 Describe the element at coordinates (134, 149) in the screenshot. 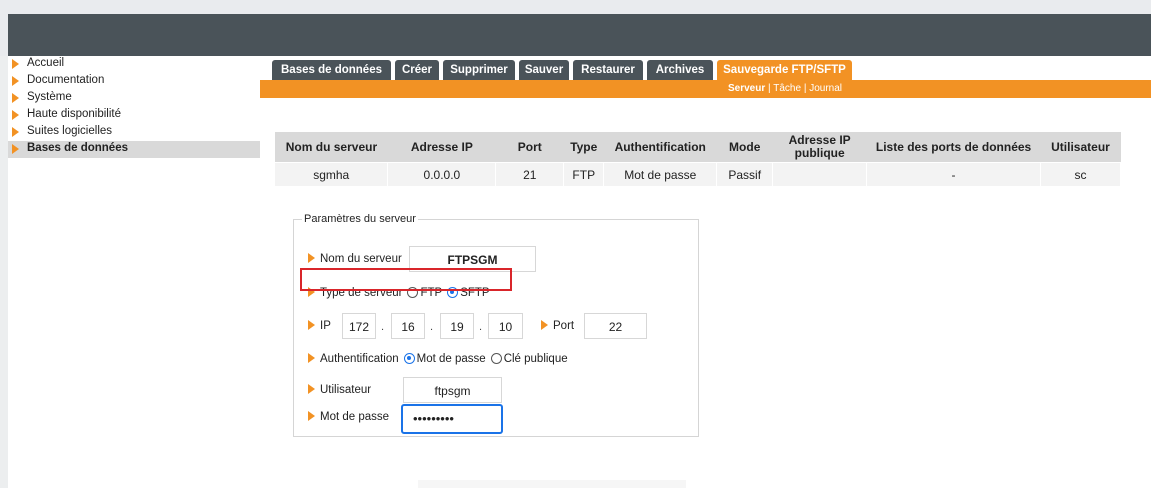

I see `sidebar-item-bases-de-donnees: Bases de données` at that location.